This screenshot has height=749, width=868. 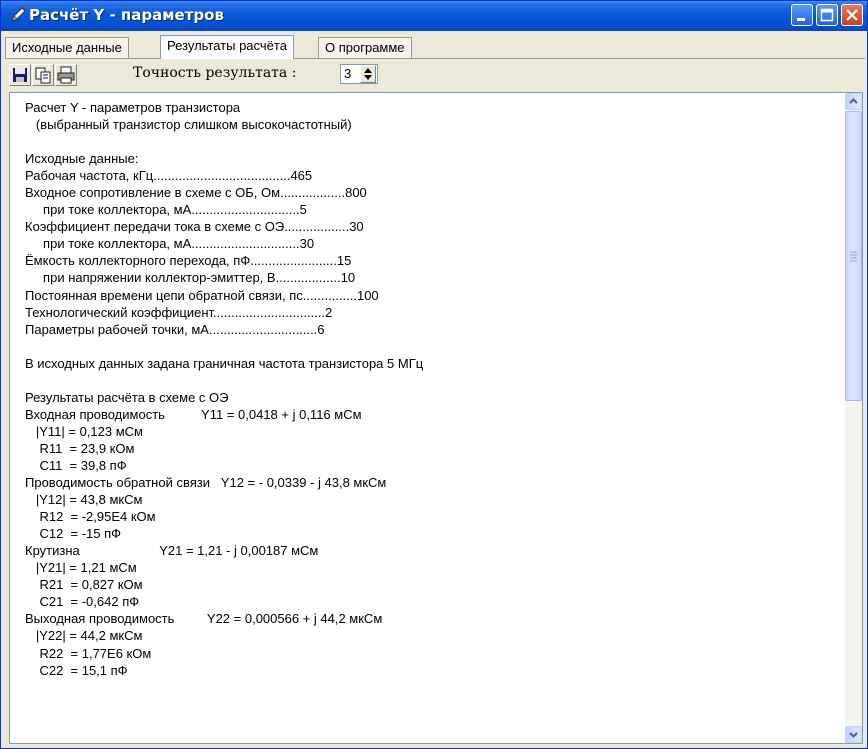 I want to click on chevron-down-icon, so click(x=853, y=735).